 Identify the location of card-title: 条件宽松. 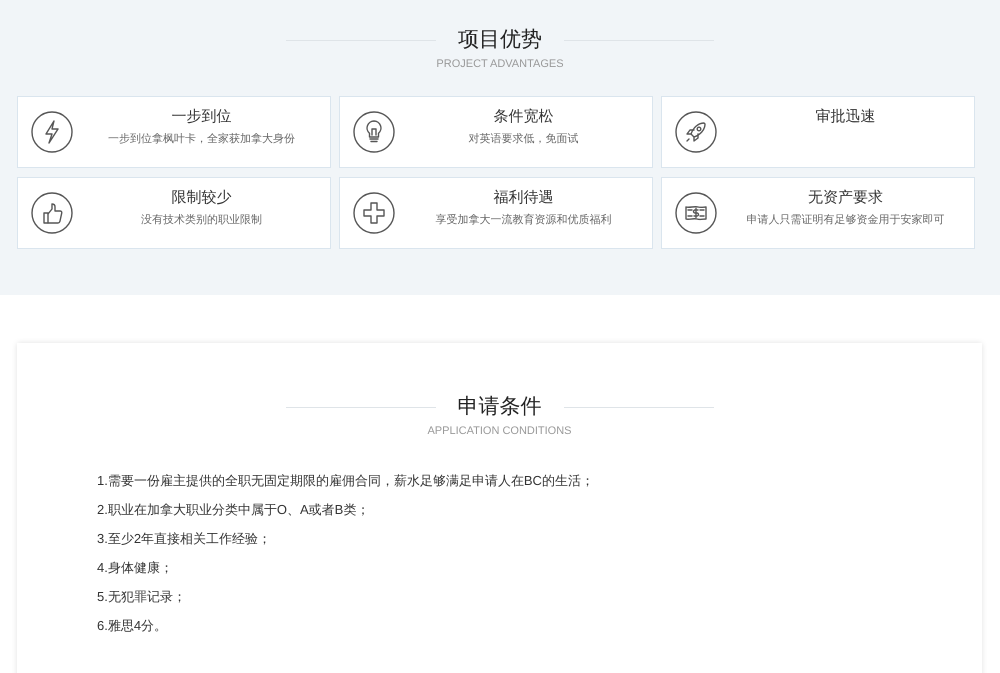
(524, 117).